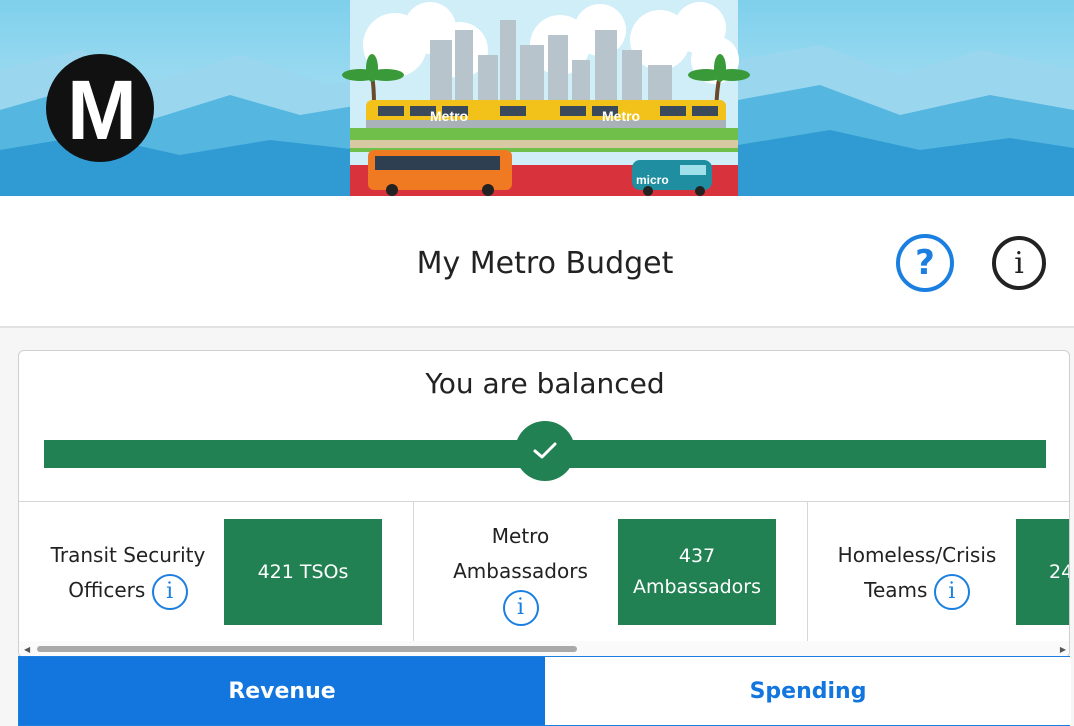  I want to click on item-label-line: Ambassadors, so click(520, 571).